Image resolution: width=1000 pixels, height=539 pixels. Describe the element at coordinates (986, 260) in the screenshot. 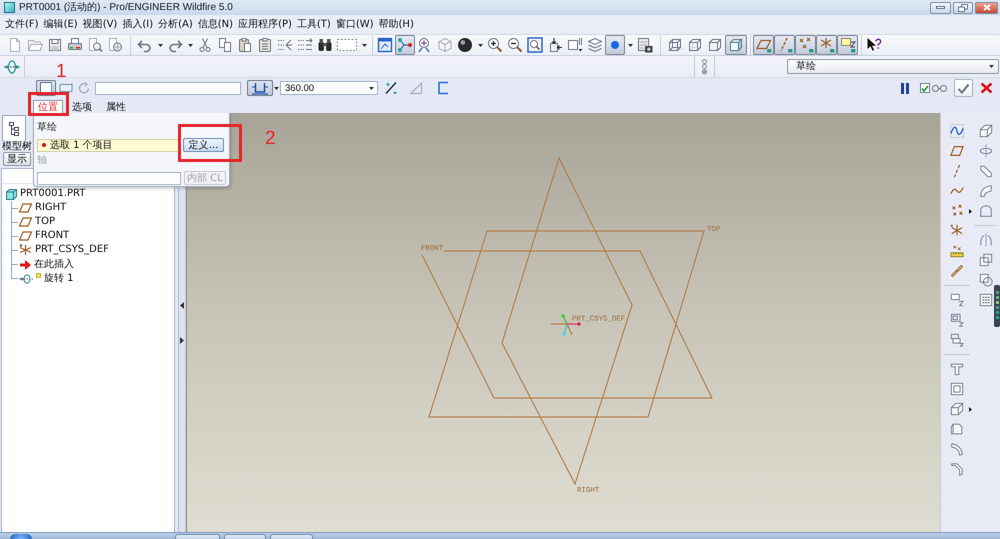

I see `merged-boxes-icon` at that location.